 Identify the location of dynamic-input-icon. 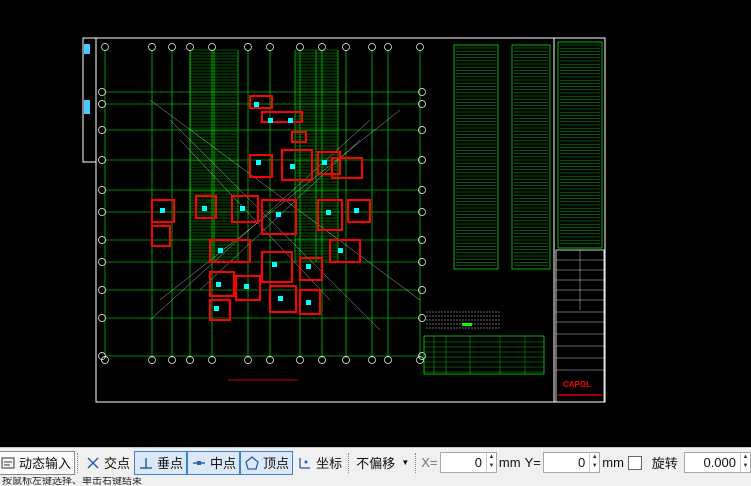
(8, 463).